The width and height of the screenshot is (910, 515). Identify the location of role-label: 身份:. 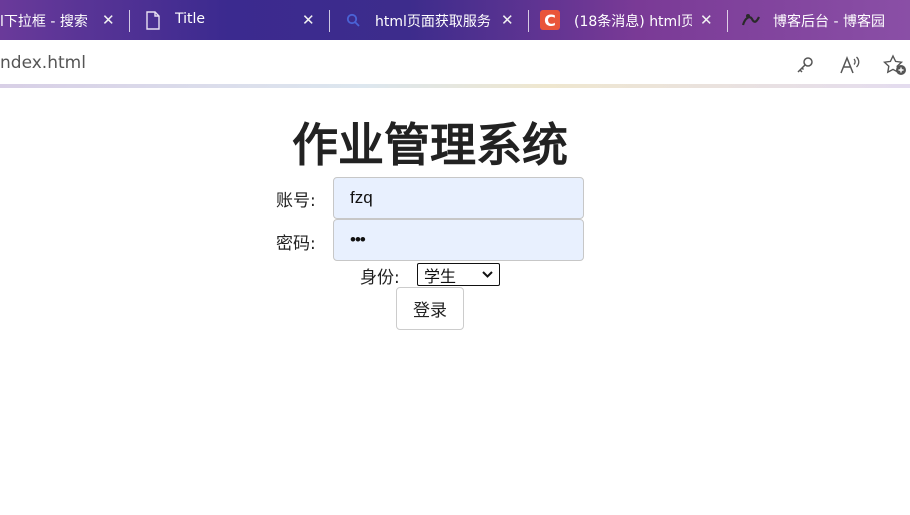
(380, 278).